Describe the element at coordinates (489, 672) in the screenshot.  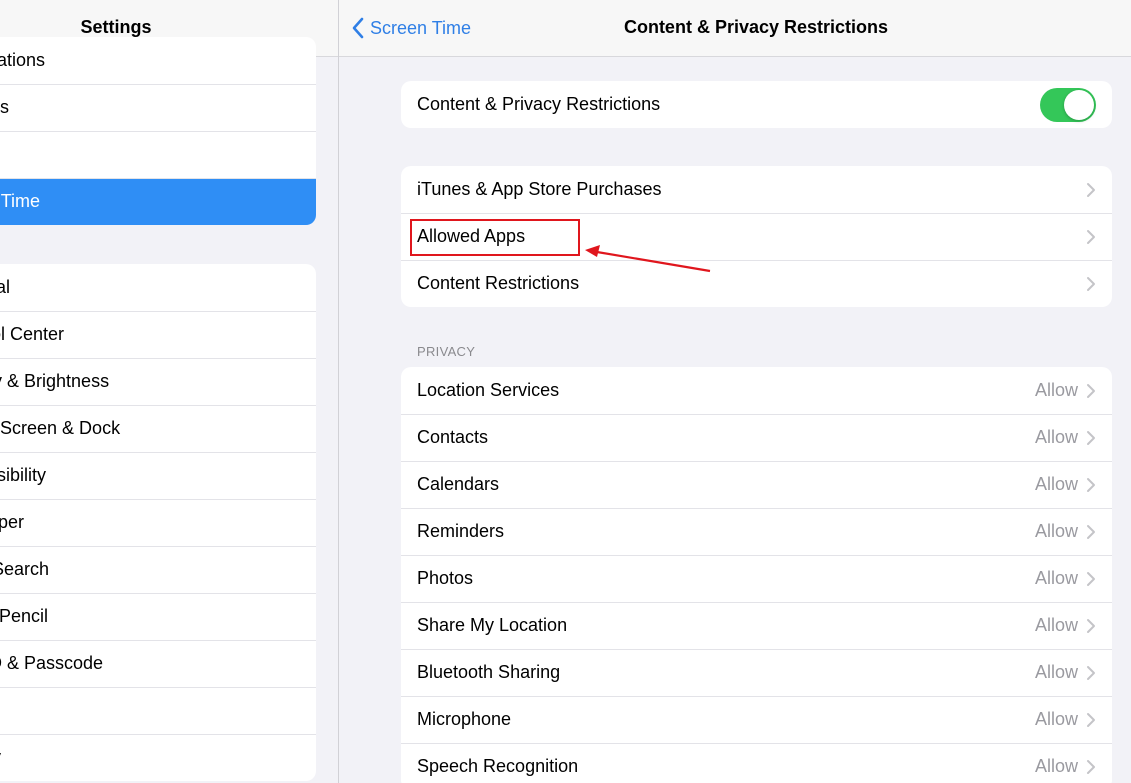
I see `row-label: Bluetooth Sharing` at that location.